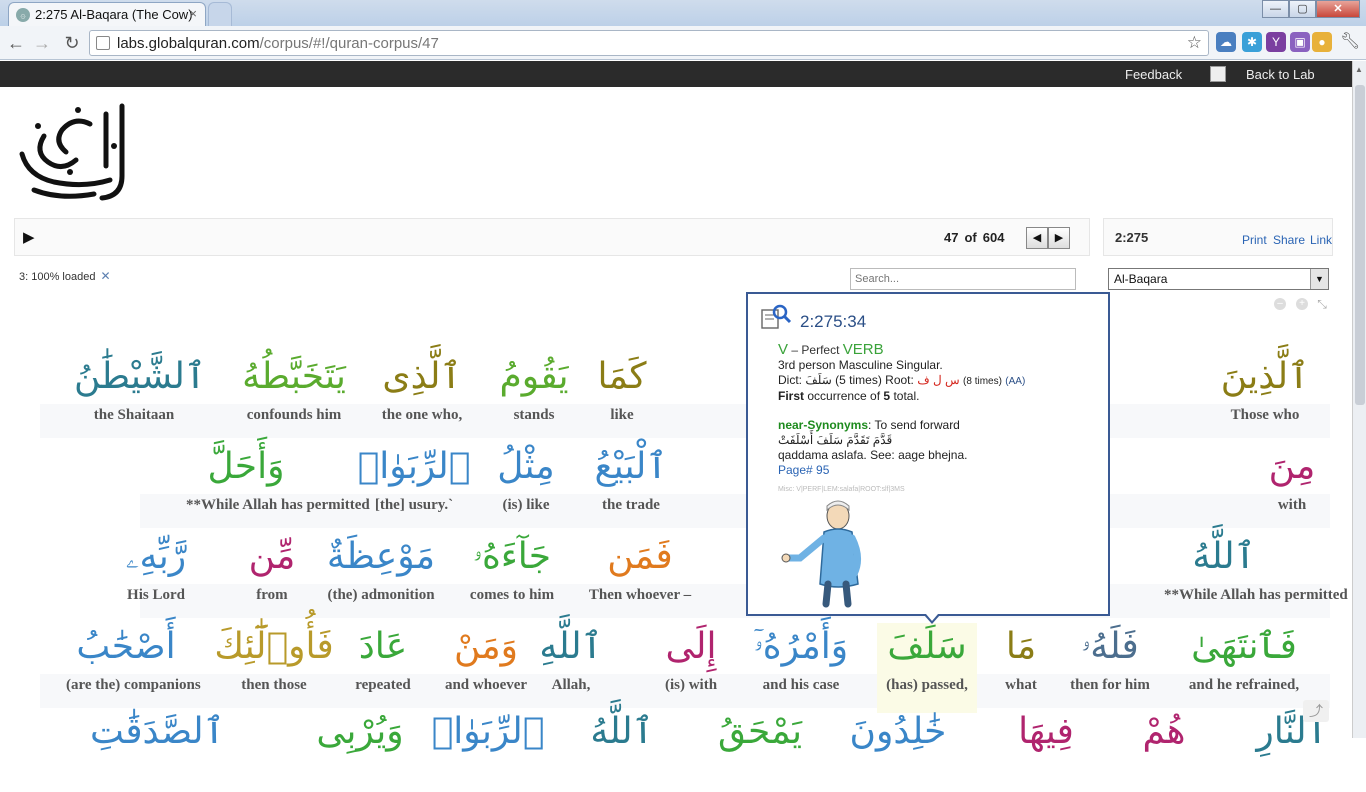 The image size is (1366, 792). I want to click on quran-word: ٱلرِّبَوٰا۟, so click(488, 750).